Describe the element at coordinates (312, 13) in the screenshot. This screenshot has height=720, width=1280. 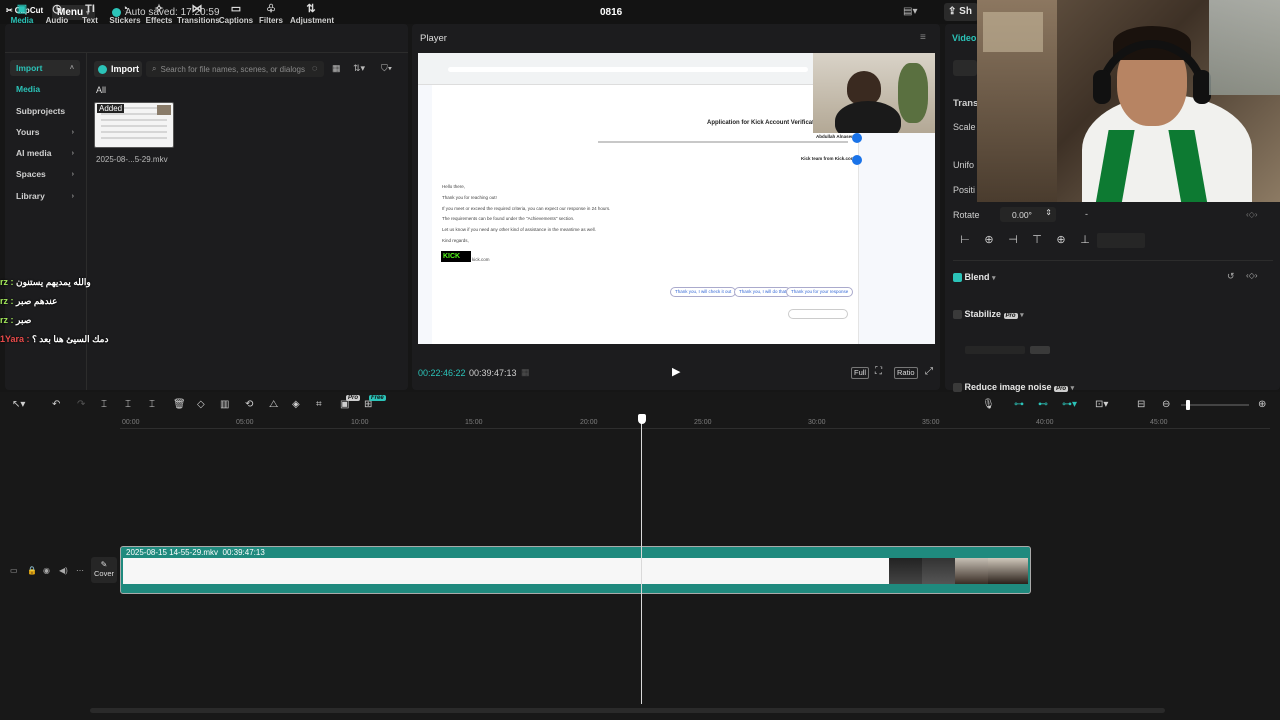
I see `tab-adjustment: ⇅ Adjustment` at that location.